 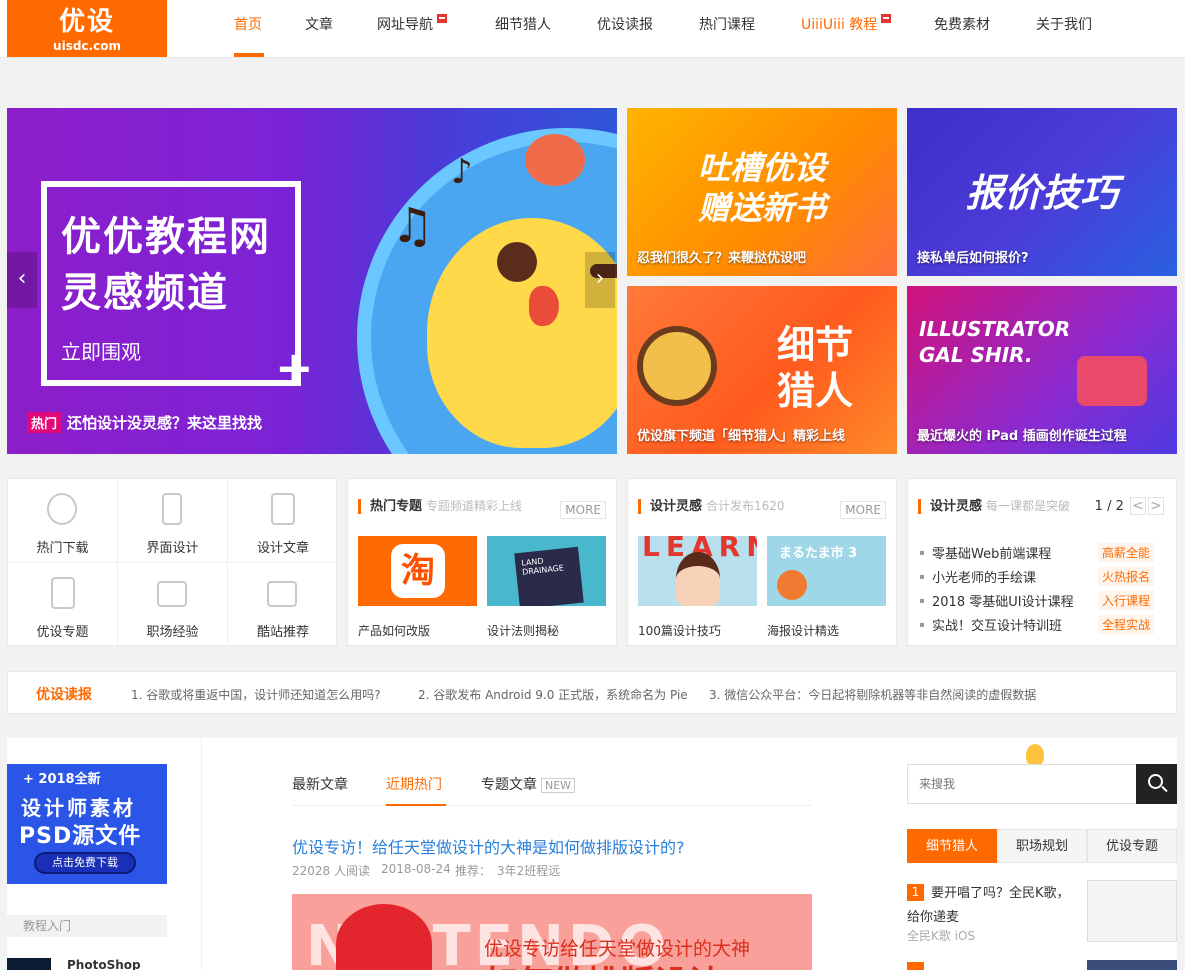 I want to click on nav-directory: 网址导航, so click(x=412, y=28).